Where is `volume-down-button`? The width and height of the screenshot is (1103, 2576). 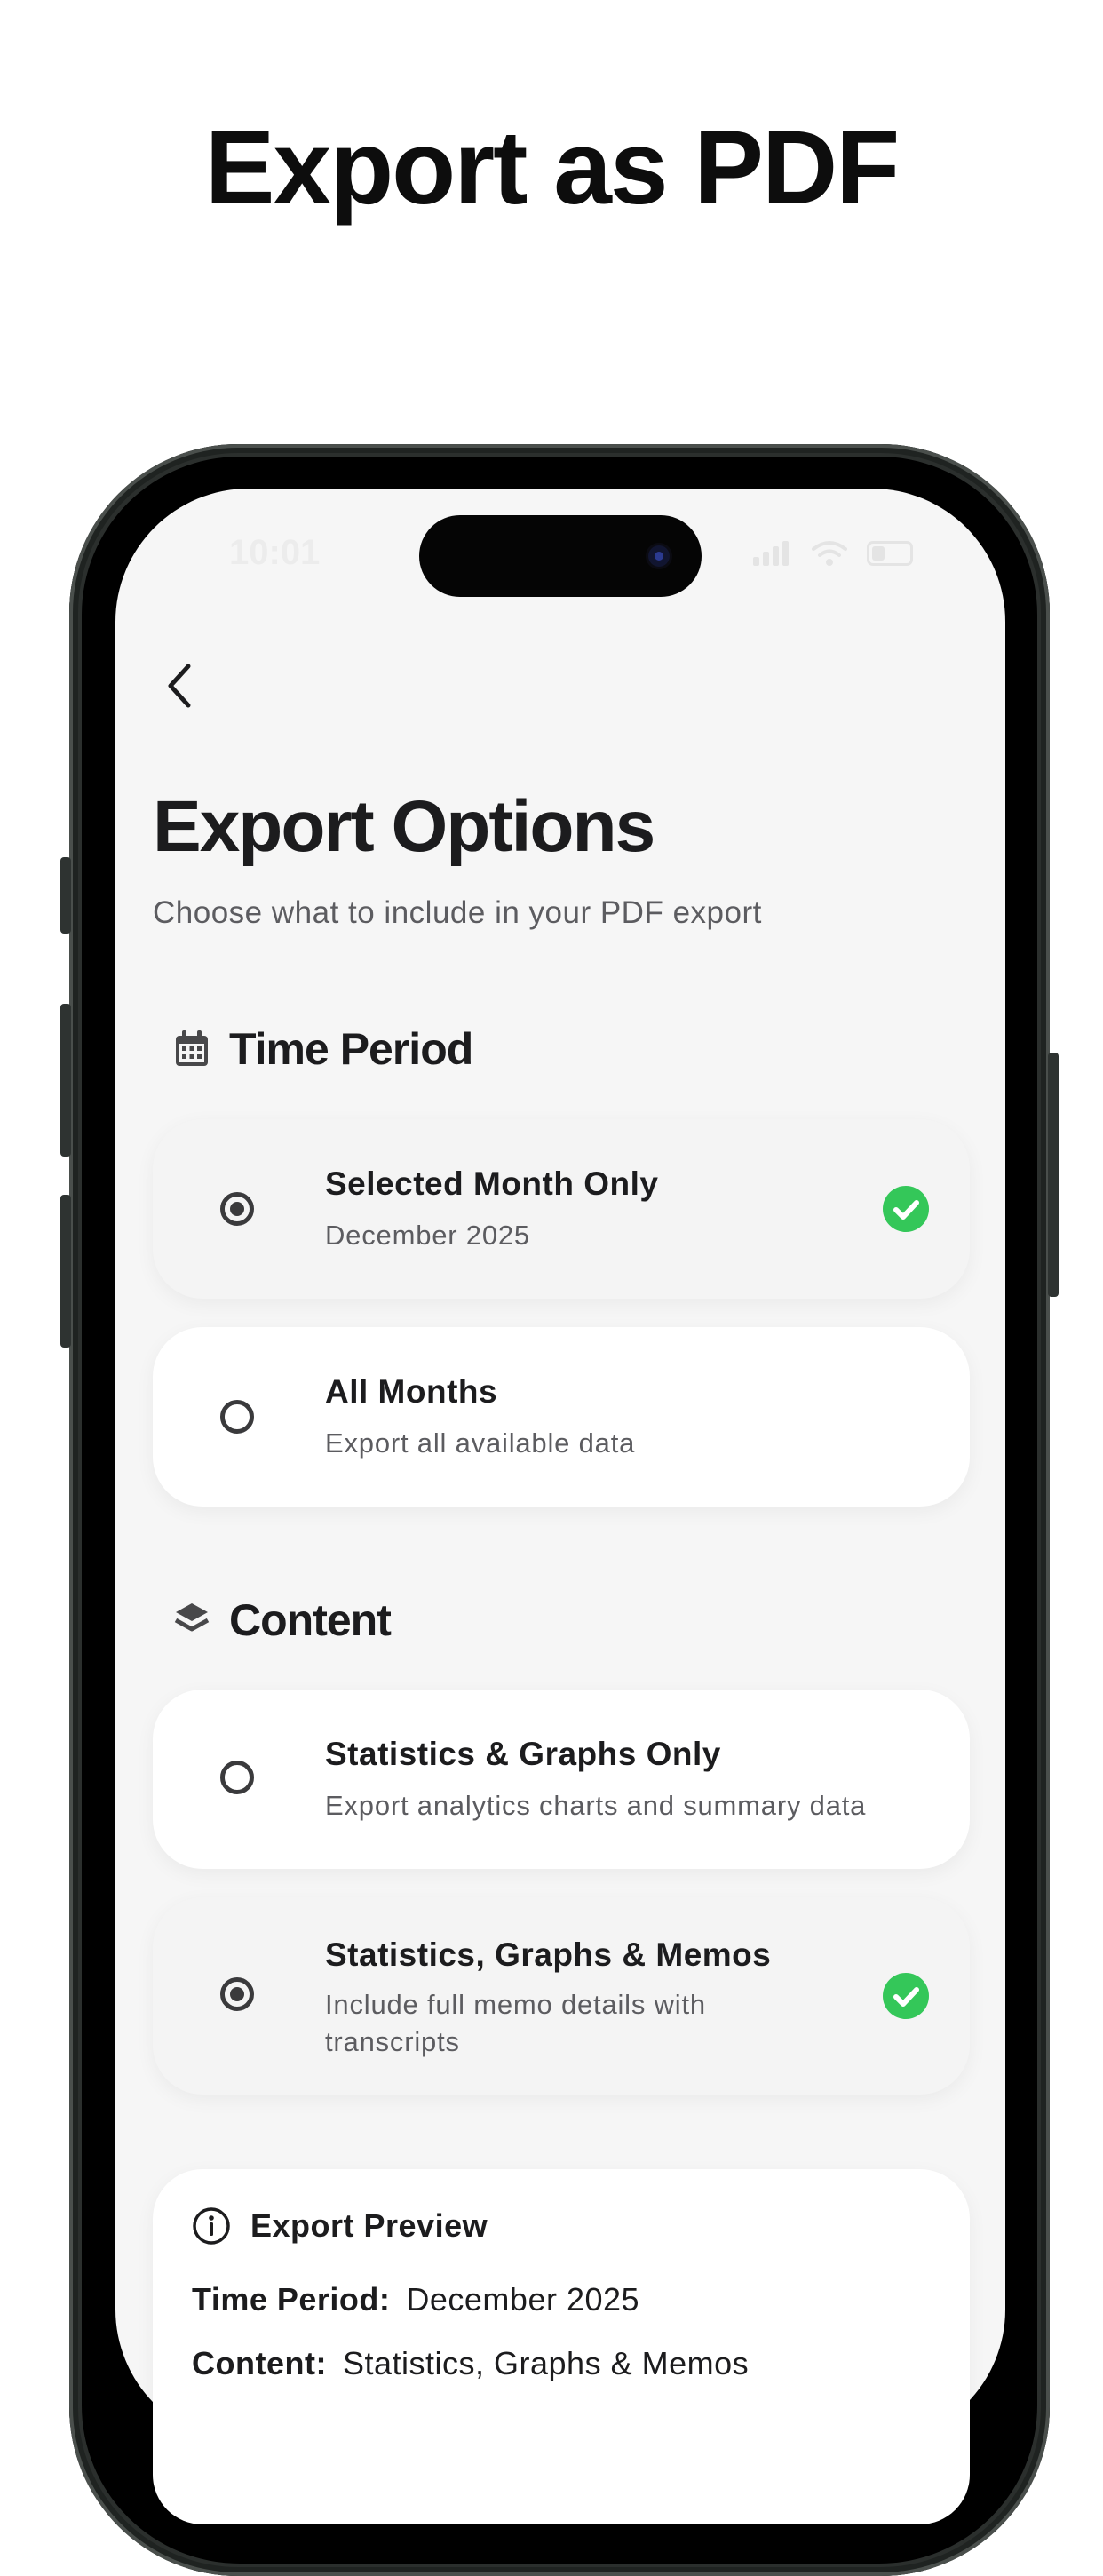
volume-down-button is located at coordinates (65, 1271).